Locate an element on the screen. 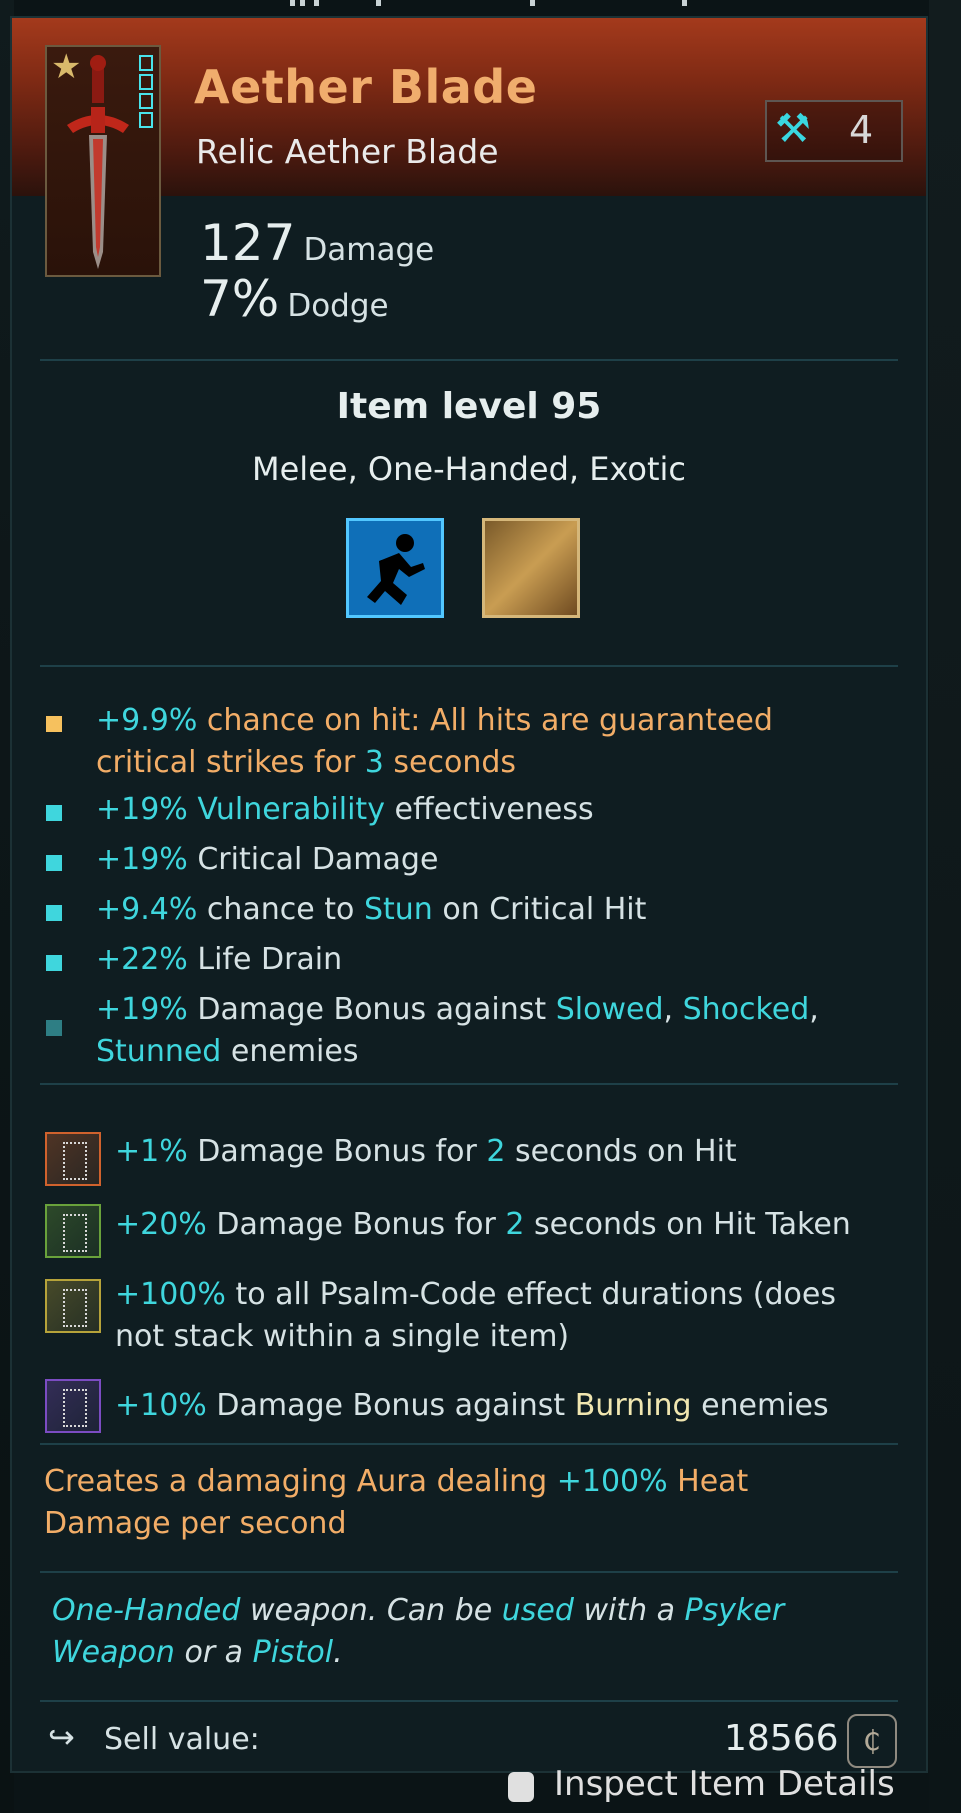 This screenshot has width=961, height=1813. stat-dodge-label: Dodge is located at coordinates (338, 306).